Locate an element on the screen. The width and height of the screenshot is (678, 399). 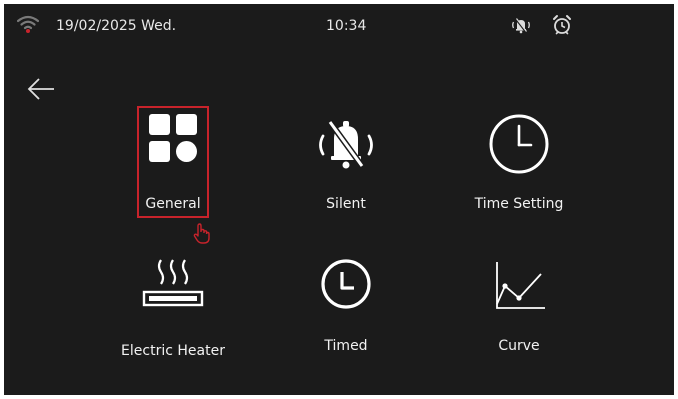
alarm-clock-icon is located at coordinates (562, 25).